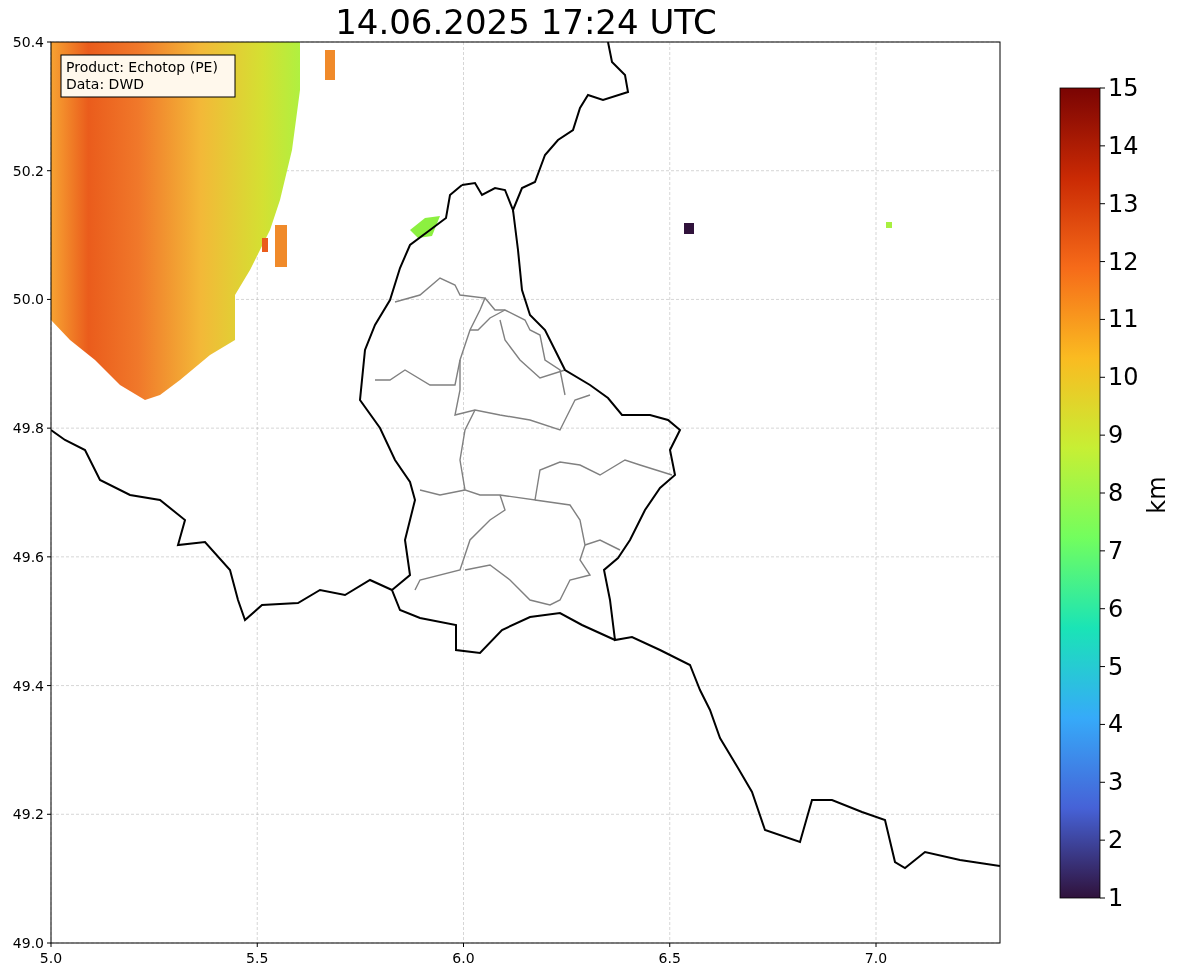  Describe the element at coordinates (257, 958) in the screenshot. I see `axis-tick-label: 5.5` at that location.